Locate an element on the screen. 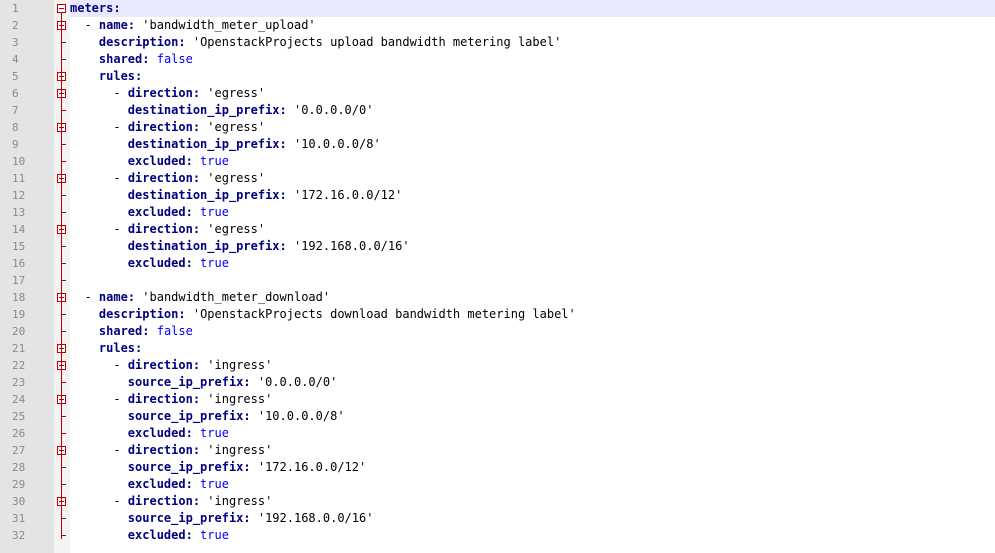 This screenshot has width=995, height=553. code-line: source_ip_prefix: '192.168.0.0/16' is located at coordinates (532, 518).